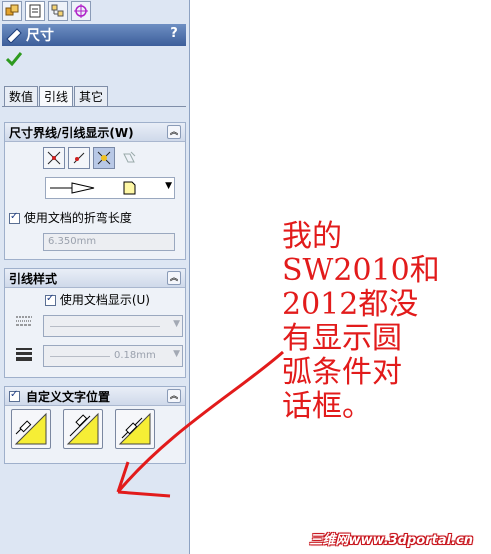  Describe the element at coordinates (391, 540) in the screenshot. I see `watermark: 三维网www.3dportal.cn` at that location.